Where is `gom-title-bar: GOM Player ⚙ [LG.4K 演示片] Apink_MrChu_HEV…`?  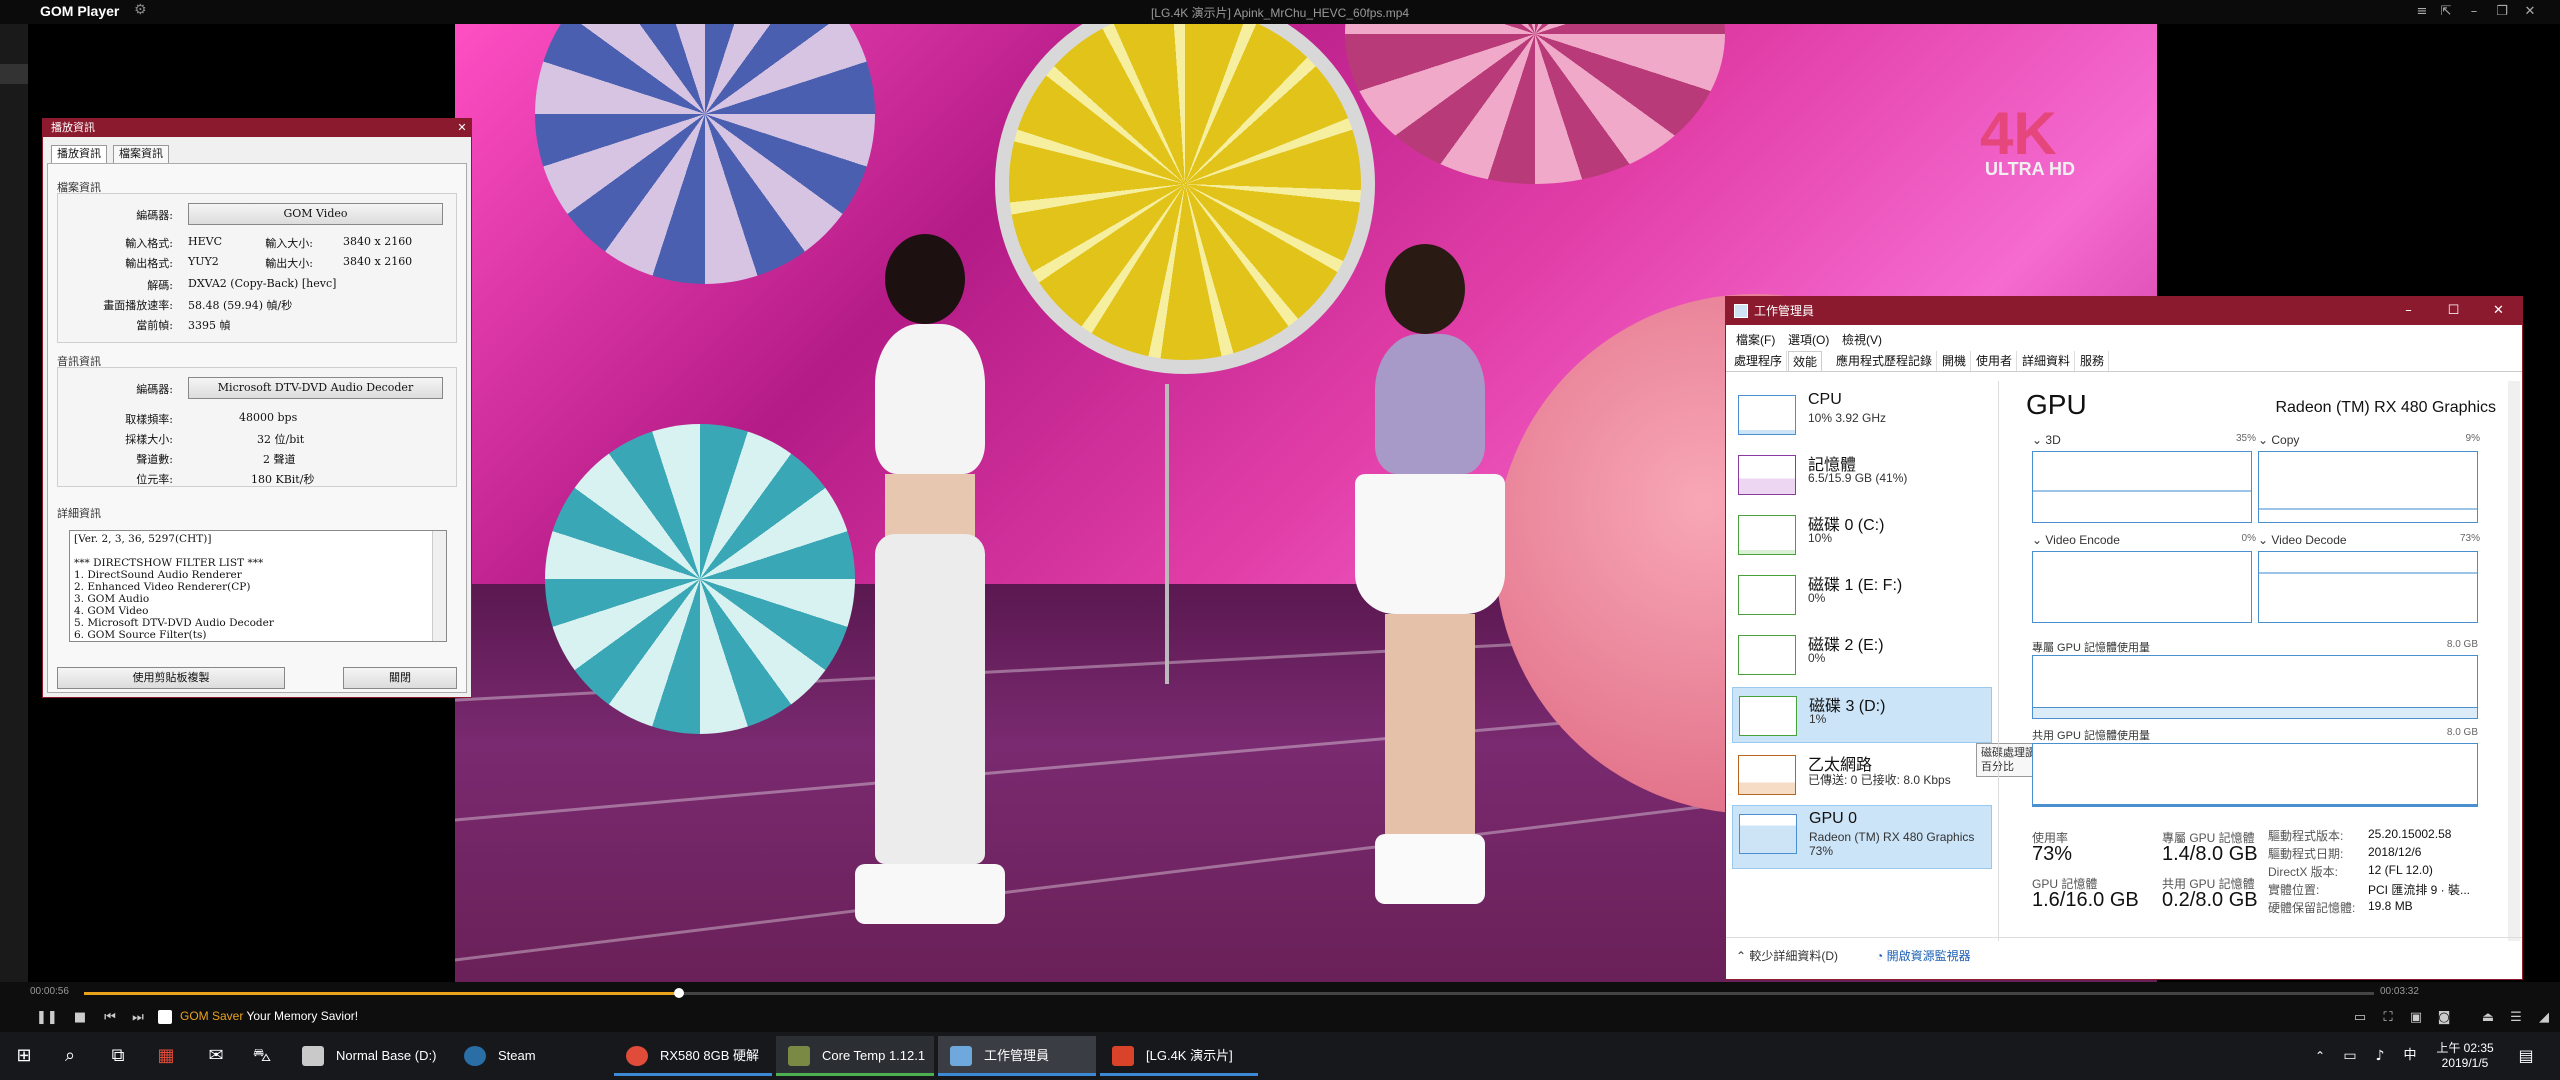 gom-title-bar: GOM Player ⚙ [LG.4K 演示片] Apink_MrChu_HEV… is located at coordinates (1280, 12).